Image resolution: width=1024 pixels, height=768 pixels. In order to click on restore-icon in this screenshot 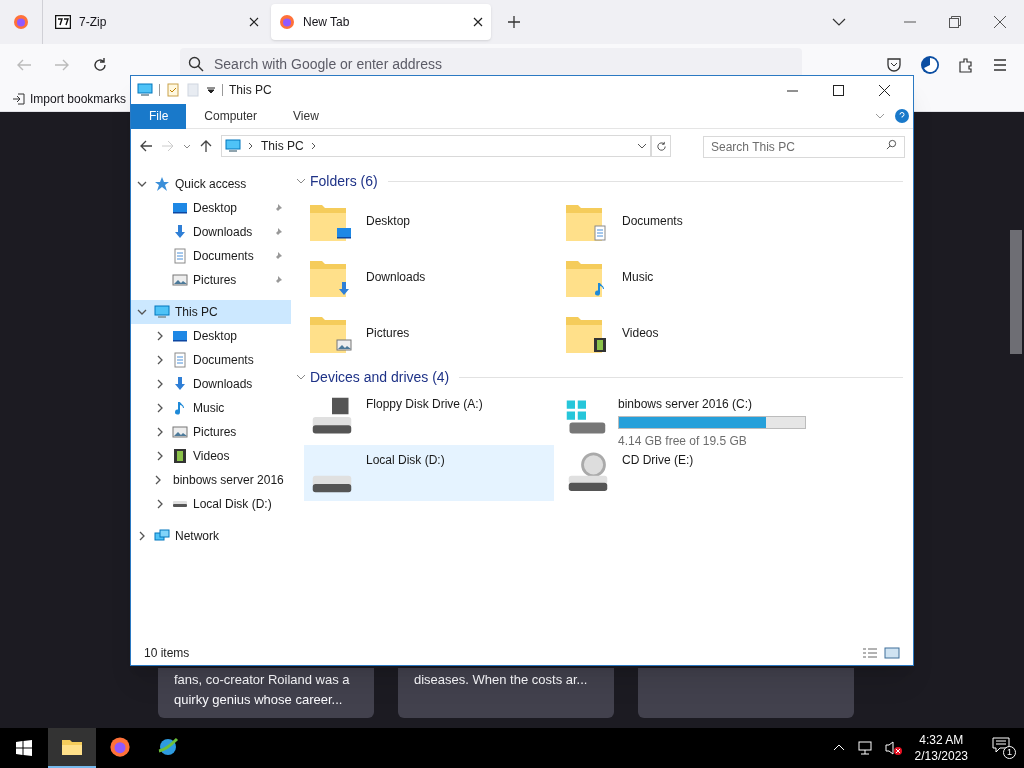, I will do `click(955, 22)`.